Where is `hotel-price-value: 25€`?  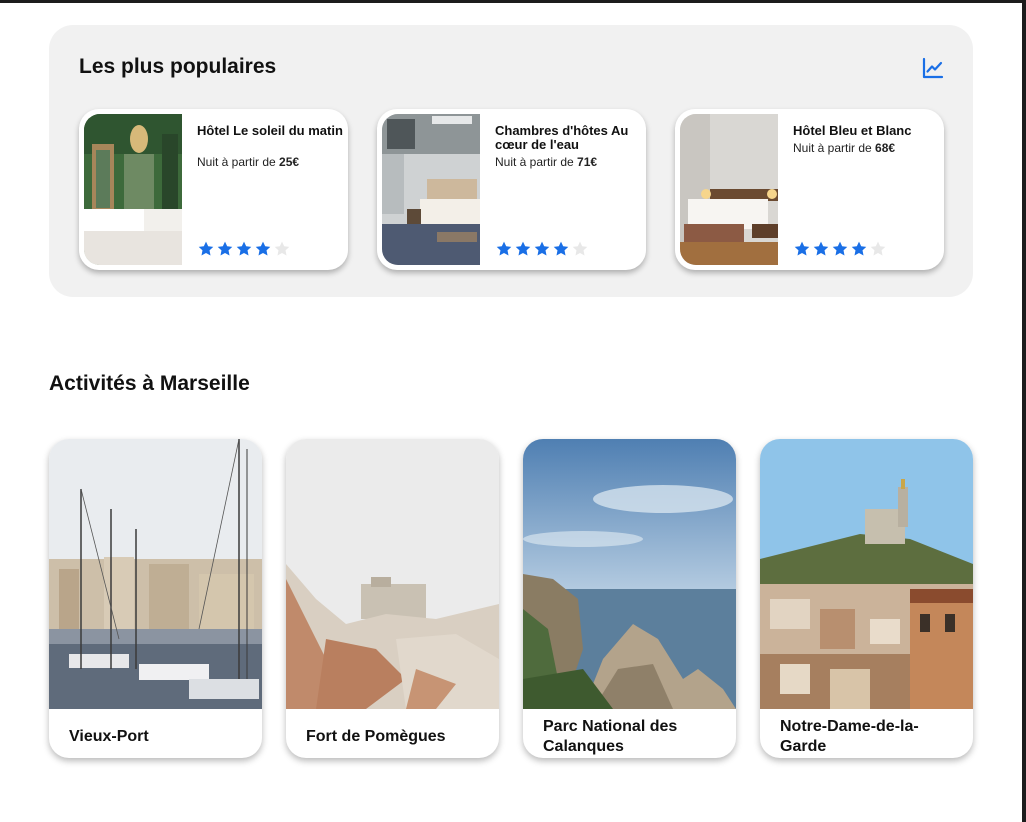 hotel-price-value: 25€ is located at coordinates (289, 162).